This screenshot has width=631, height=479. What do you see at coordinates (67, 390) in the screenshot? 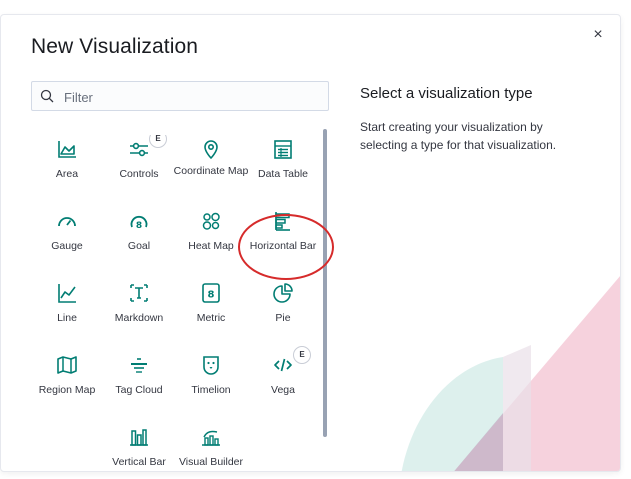
I see `tile-label: Region Map` at bounding box center [67, 390].